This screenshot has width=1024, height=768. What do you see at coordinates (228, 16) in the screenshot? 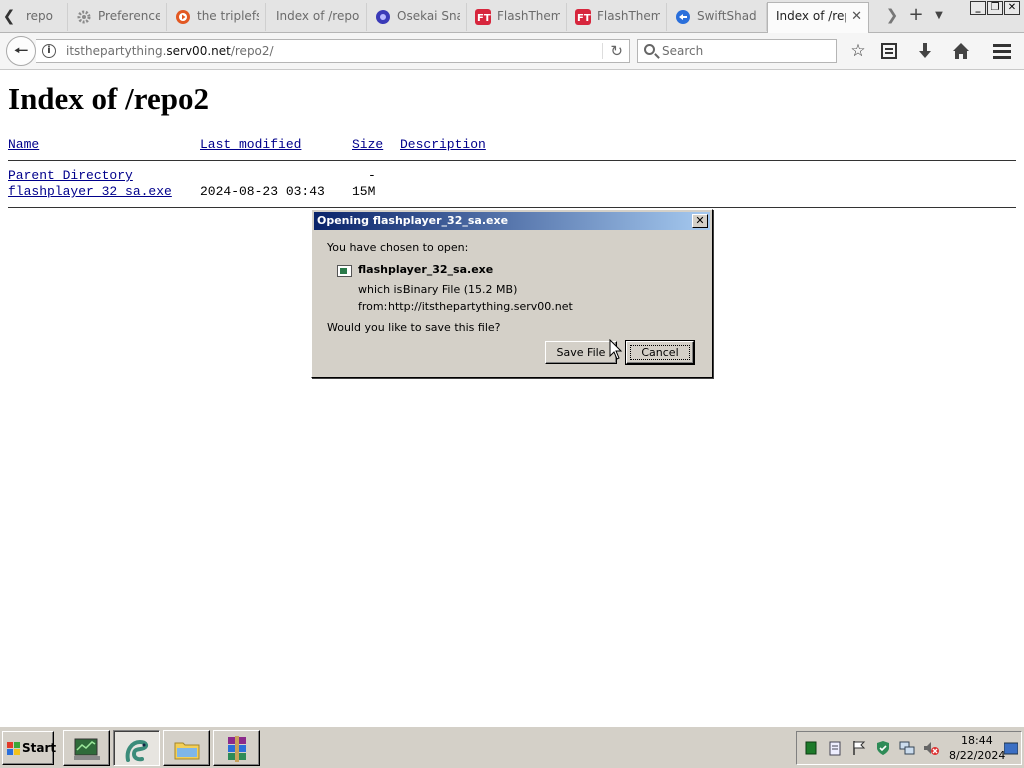
I see `tab-label: the triplefs` at bounding box center [228, 16].